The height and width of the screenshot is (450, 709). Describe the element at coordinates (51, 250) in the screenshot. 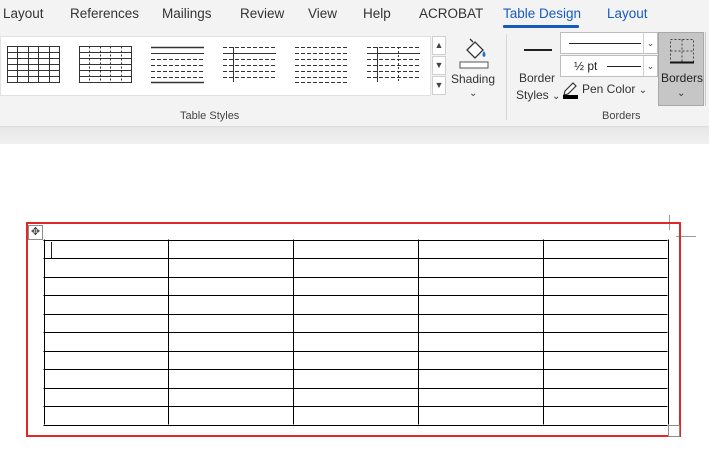

I see `text-cursor` at that location.